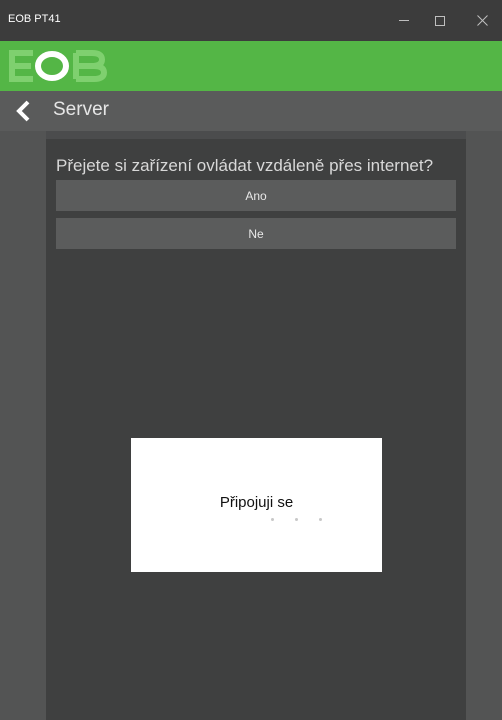 The width and height of the screenshot is (502, 720). I want to click on chevron-left-icon, so click(23, 111).